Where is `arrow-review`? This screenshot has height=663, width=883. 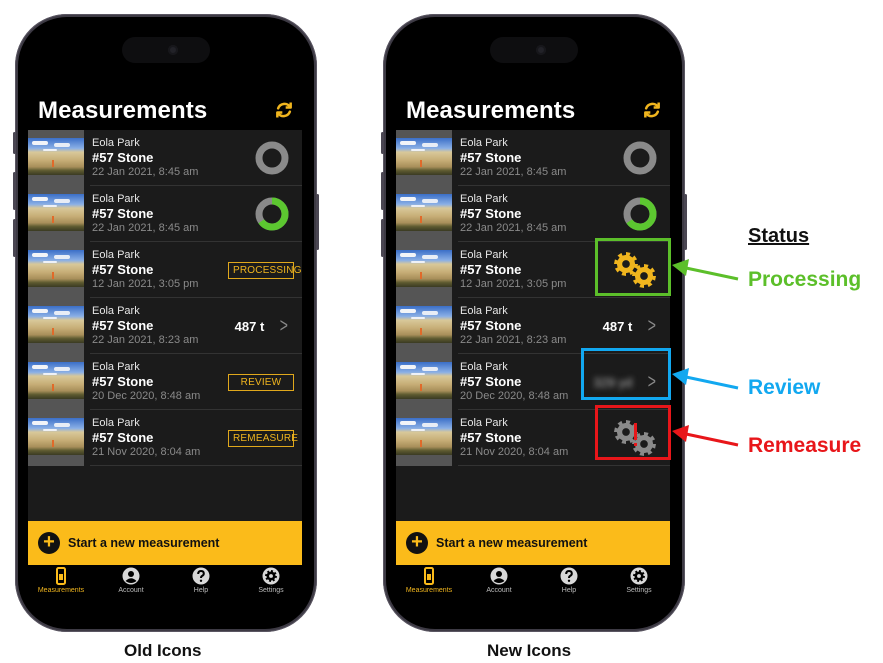
arrow-review is located at coordinates (705, 379).